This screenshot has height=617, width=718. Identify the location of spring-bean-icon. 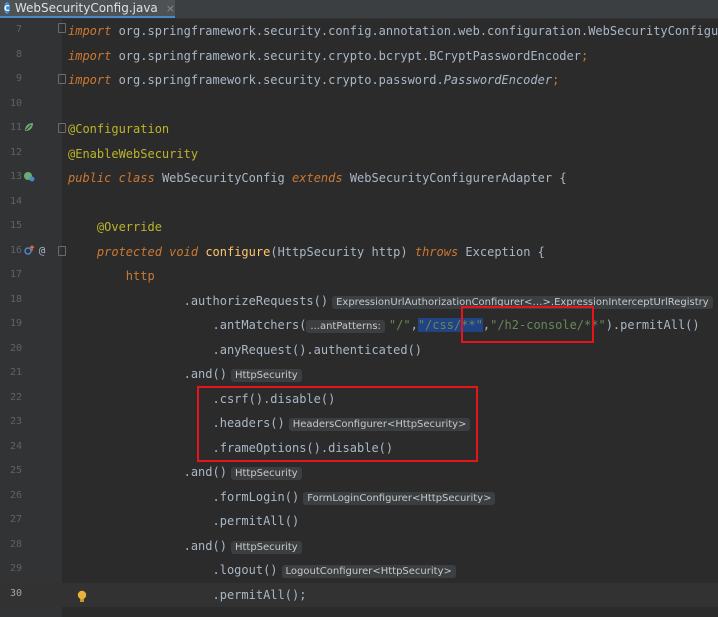
(29, 128).